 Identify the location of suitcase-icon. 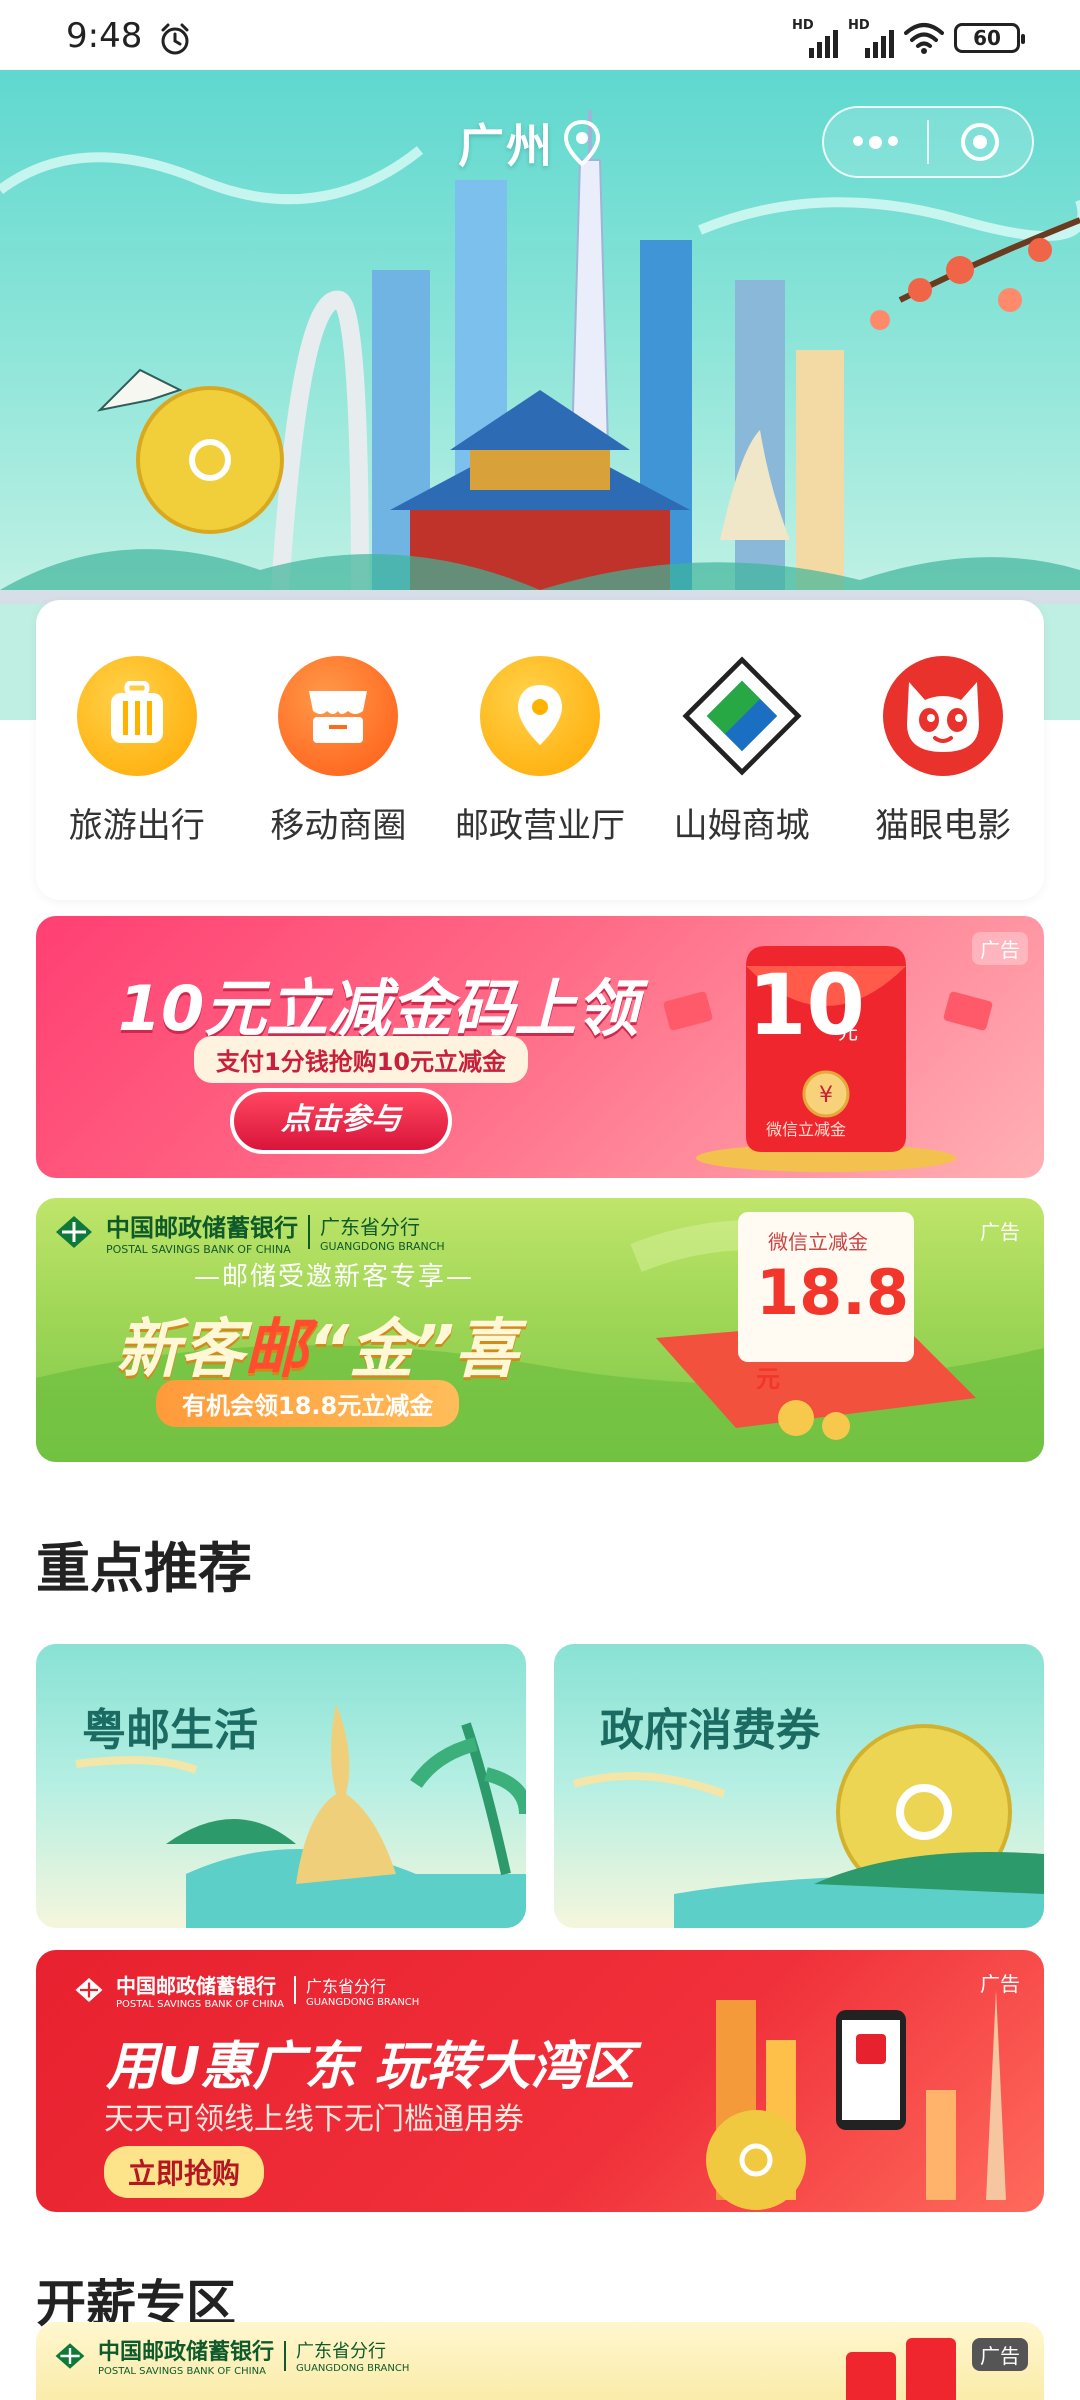
(136, 716).